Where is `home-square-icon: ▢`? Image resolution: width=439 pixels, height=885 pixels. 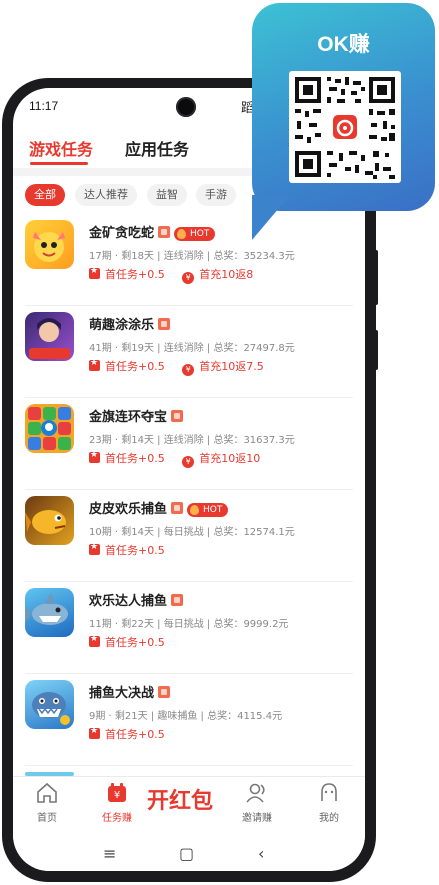
home-square-icon: ▢ is located at coordinates (186, 853).